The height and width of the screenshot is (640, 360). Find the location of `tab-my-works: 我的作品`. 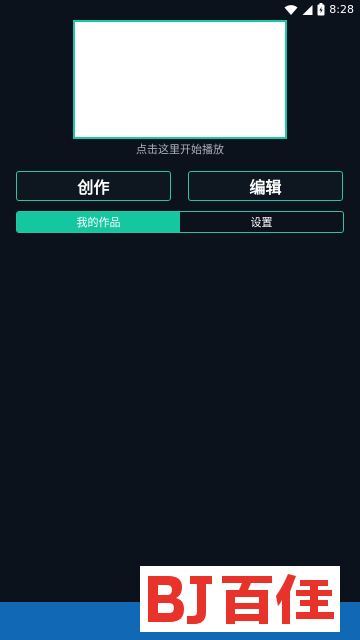

tab-my-works: 我的作品 is located at coordinates (98, 222).